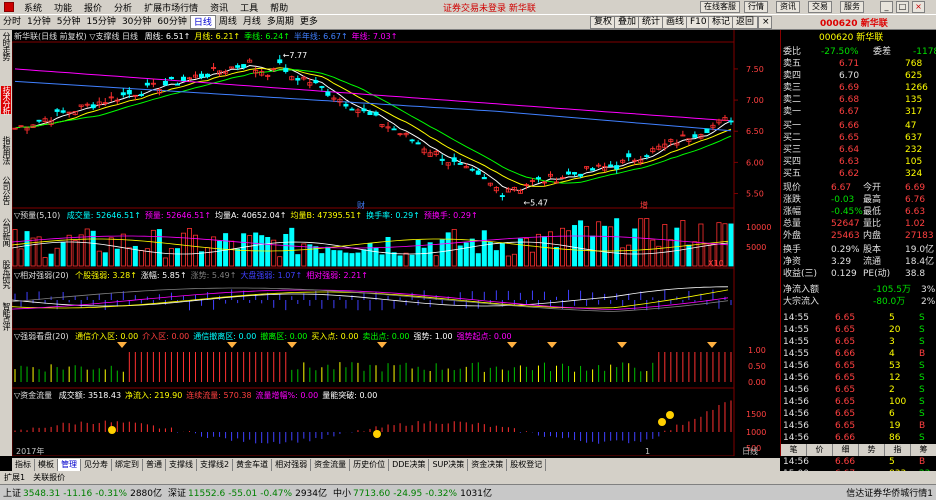 Image resolution: width=936 pixels, height=500 pixels. What do you see at coordinates (449, 464) in the screenshot?
I see `bottom-tab-13: SUP决策` at bounding box center [449, 464].